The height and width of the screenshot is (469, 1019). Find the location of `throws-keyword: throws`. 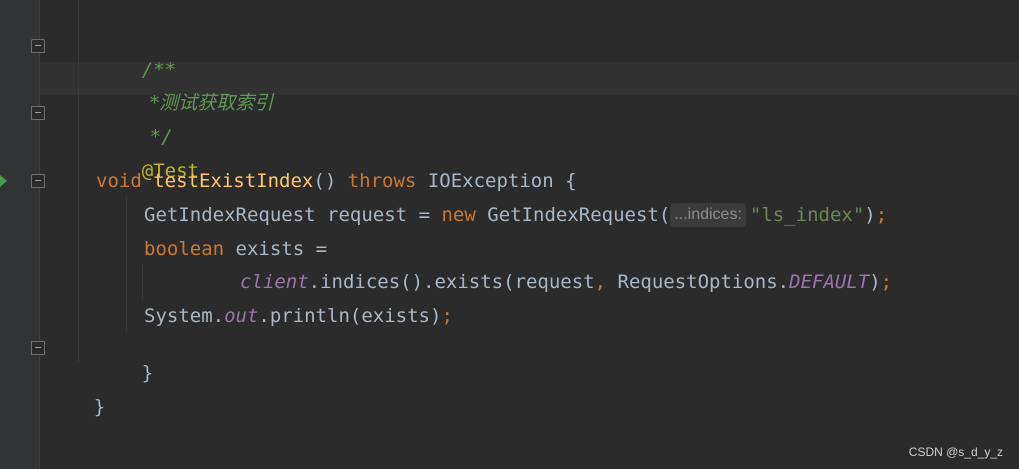

throws-keyword: throws is located at coordinates (382, 181).